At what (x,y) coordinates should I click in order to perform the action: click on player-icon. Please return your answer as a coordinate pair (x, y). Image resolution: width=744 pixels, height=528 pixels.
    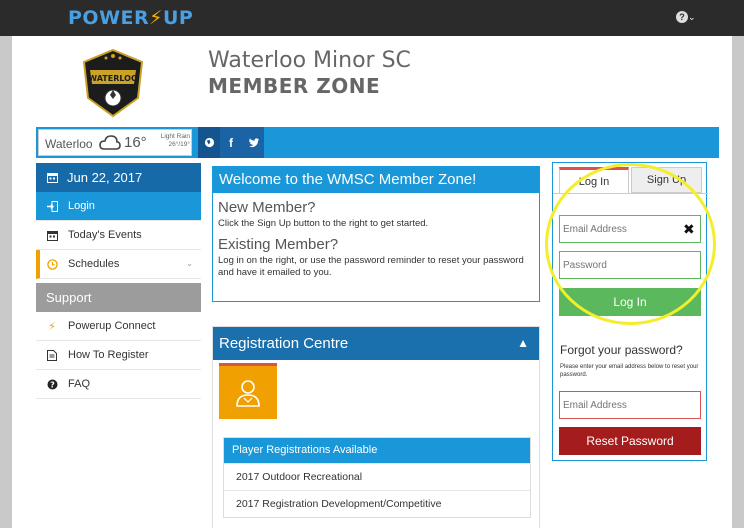
    Looking at the image, I should click on (248, 393).